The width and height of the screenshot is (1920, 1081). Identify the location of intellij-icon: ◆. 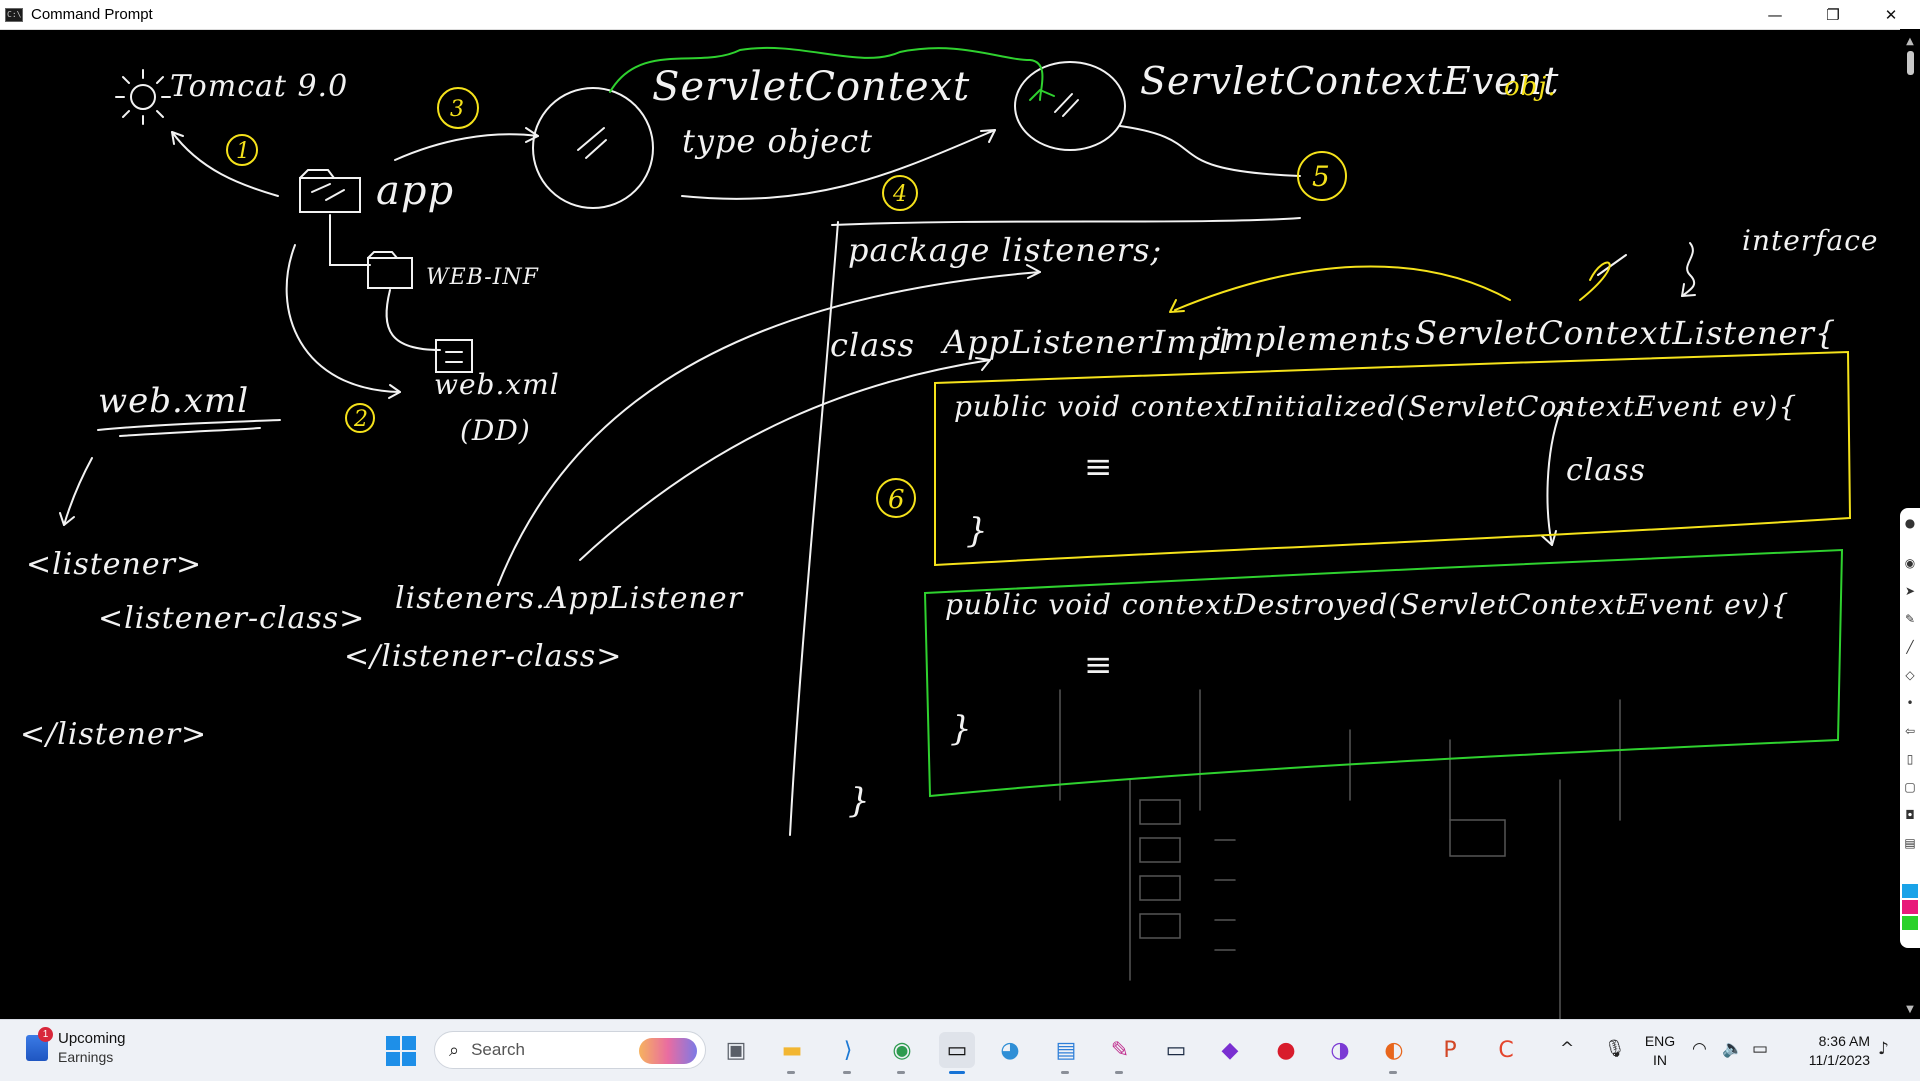
(1230, 1050).